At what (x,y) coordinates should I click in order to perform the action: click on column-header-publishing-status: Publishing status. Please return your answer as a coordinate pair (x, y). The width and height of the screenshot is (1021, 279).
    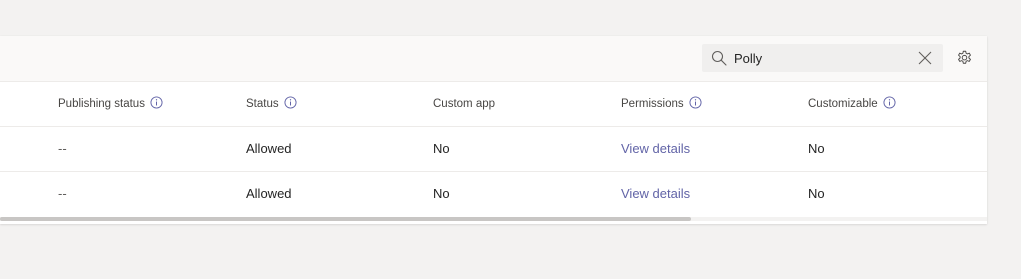
    Looking at the image, I should click on (110, 104).